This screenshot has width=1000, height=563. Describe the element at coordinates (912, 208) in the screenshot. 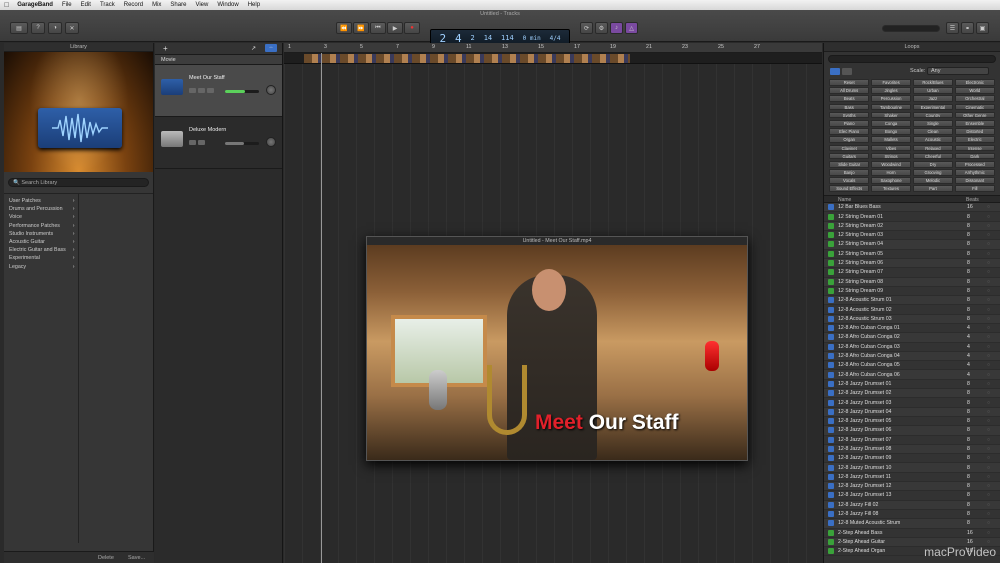

I see `loop-list-item: 12 Bar Blues Bass 16 ○` at that location.